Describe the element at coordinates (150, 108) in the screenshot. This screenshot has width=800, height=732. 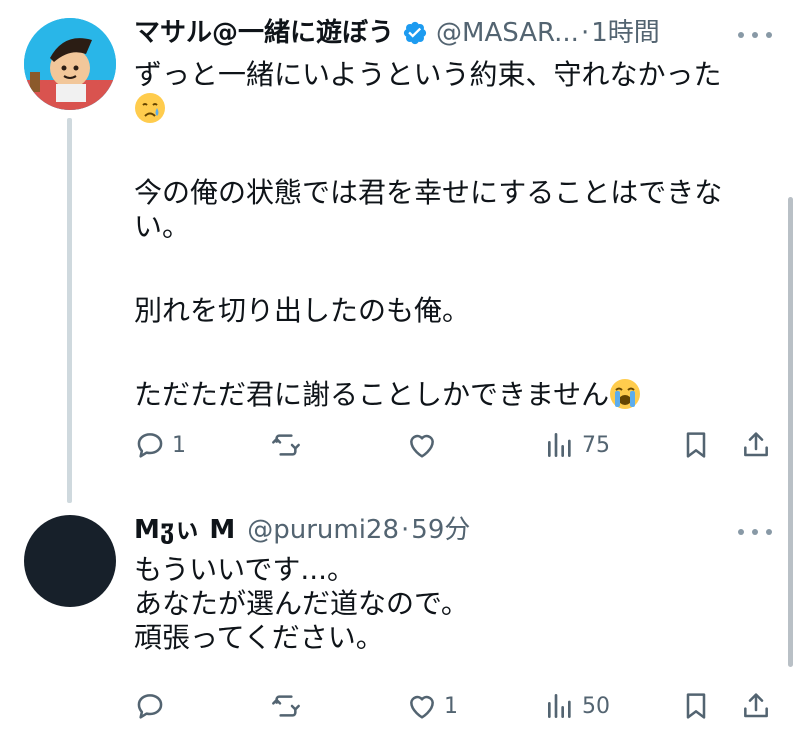
I see `crying-face-emoji` at that location.